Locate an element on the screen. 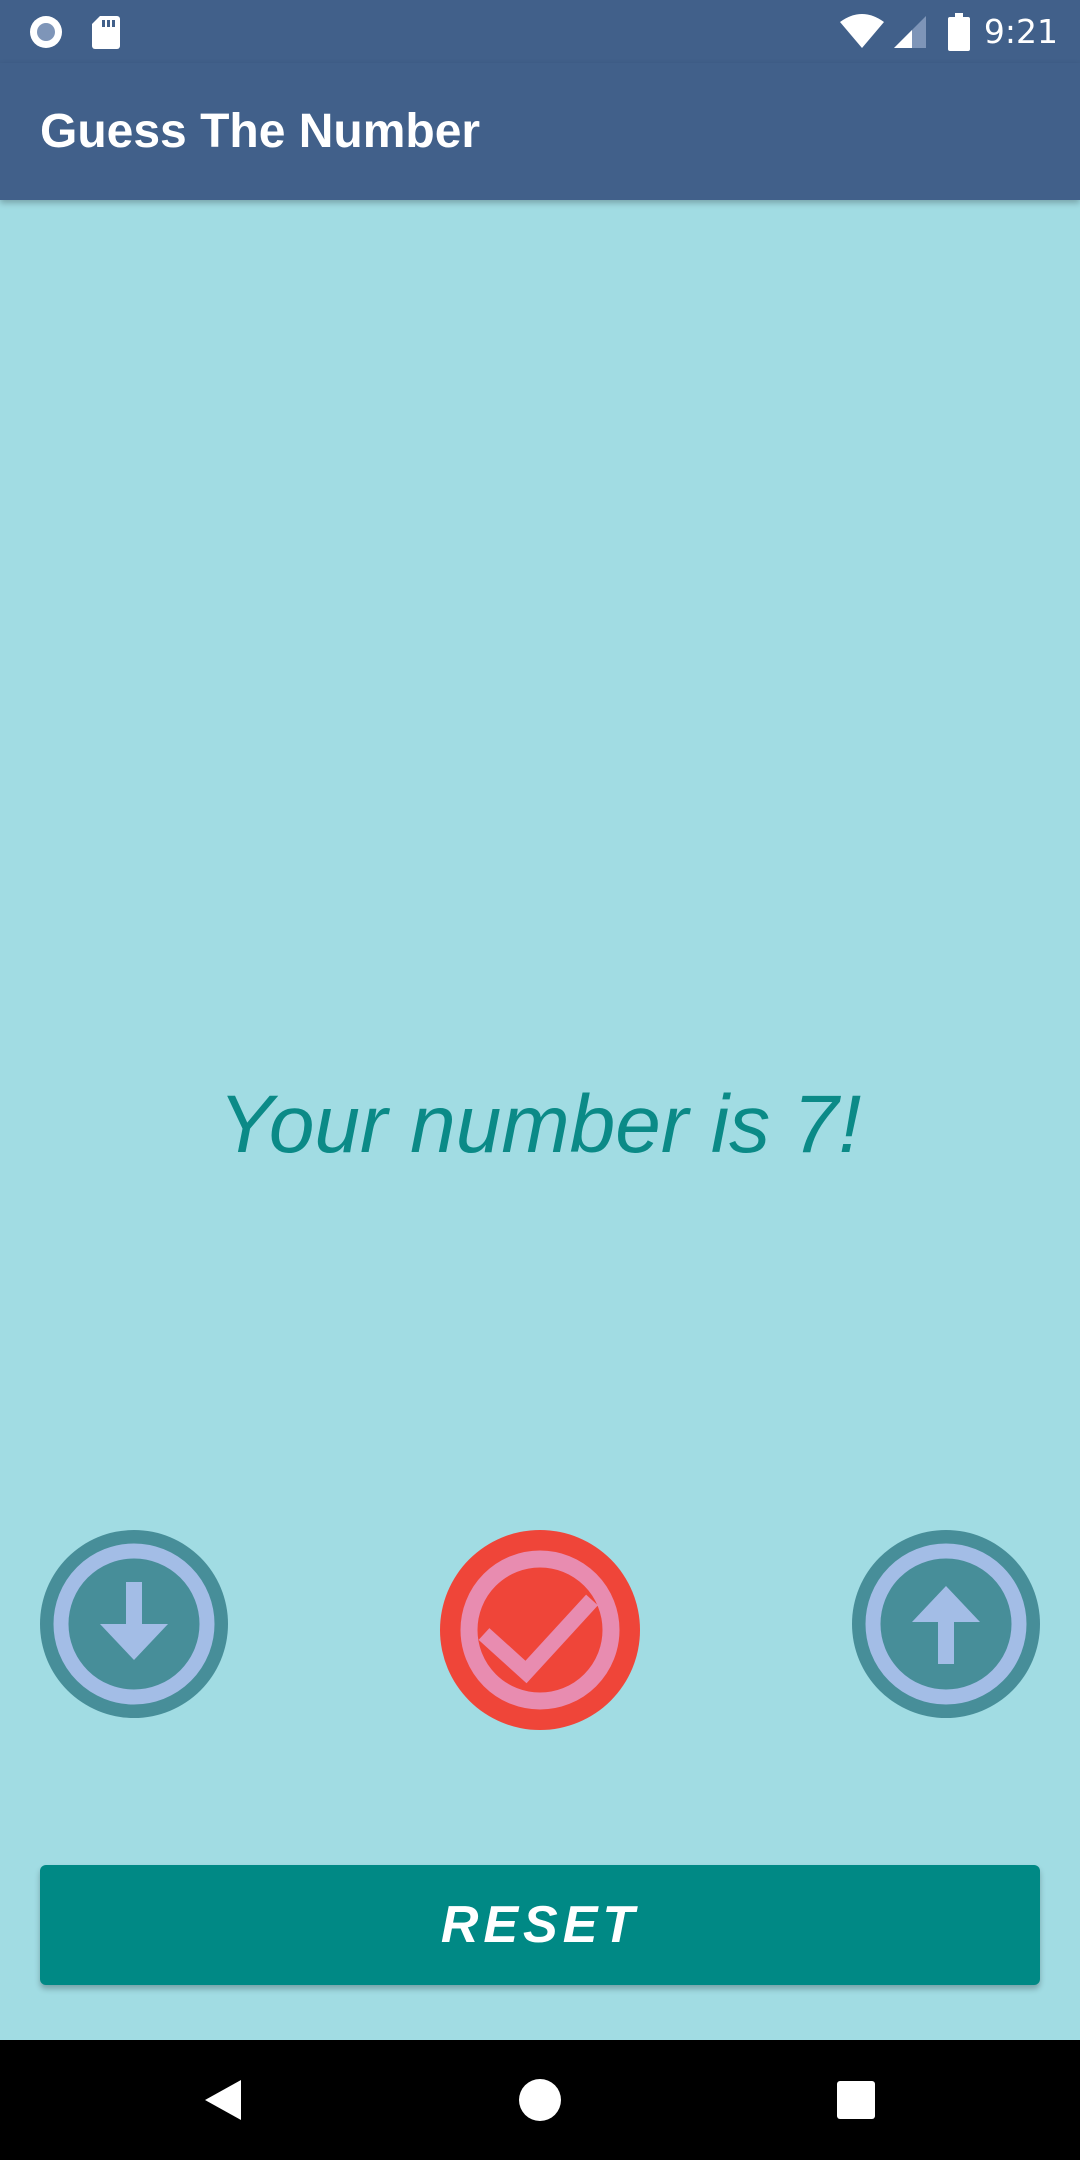 The image size is (1080, 2160). arrow-down-icon is located at coordinates (134, 1624).